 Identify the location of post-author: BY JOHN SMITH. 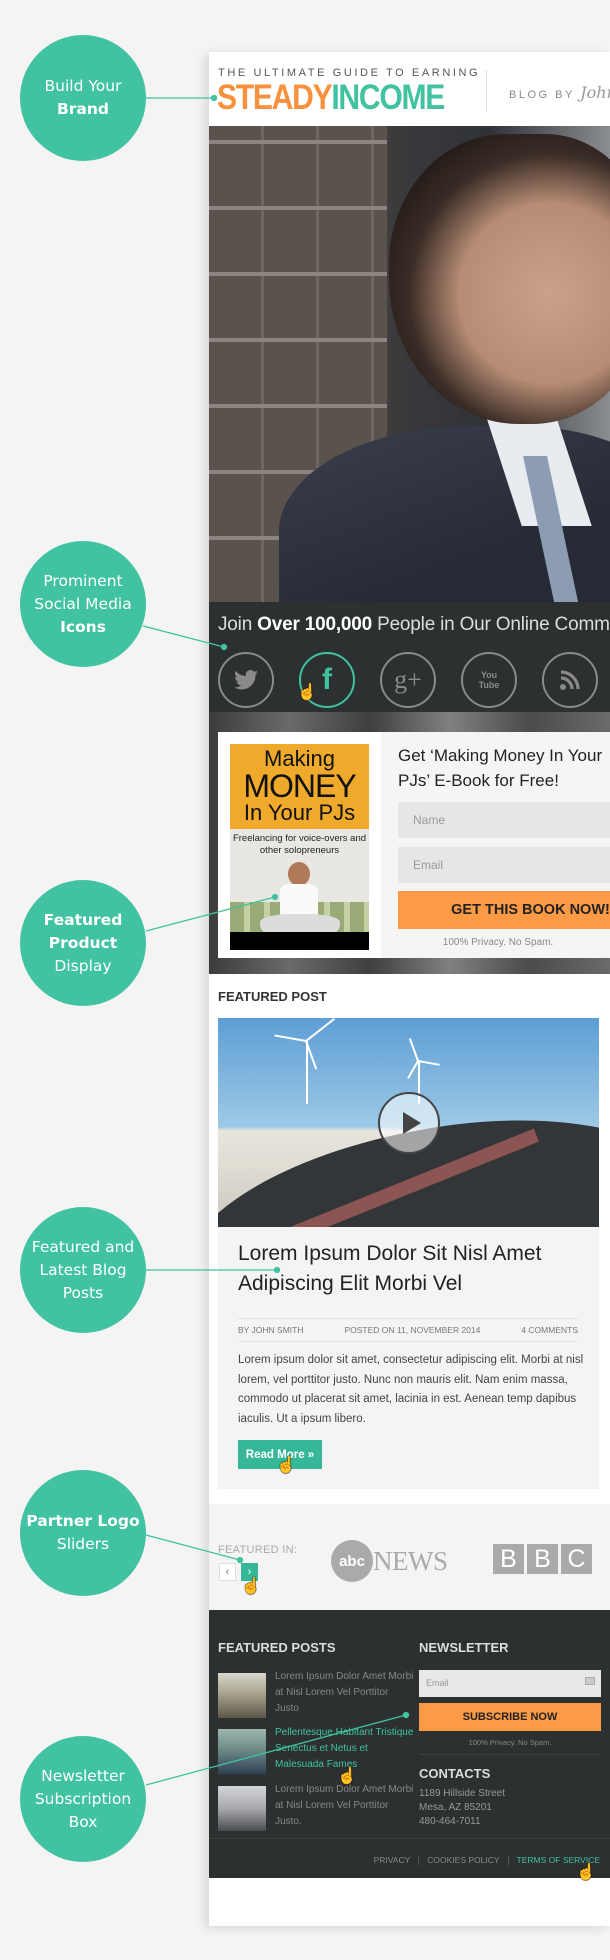
(271, 1330).